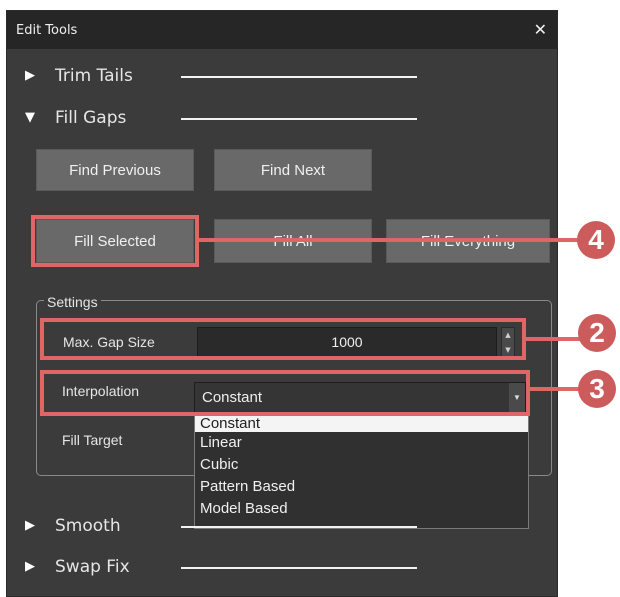  What do you see at coordinates (115, 241) in the screenshot?
I see `highlight-fill-selected` at bounding box center [115, 241].